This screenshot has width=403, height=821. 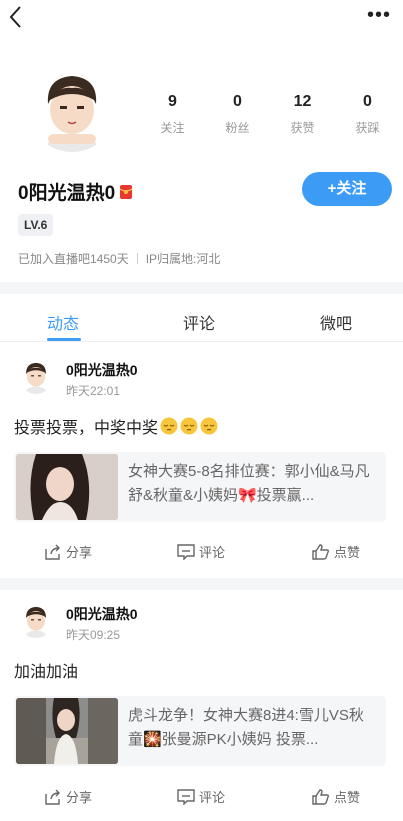 I want to click on post-text-content: 投票投票，中奖中奖, so click(x=86, y=428).